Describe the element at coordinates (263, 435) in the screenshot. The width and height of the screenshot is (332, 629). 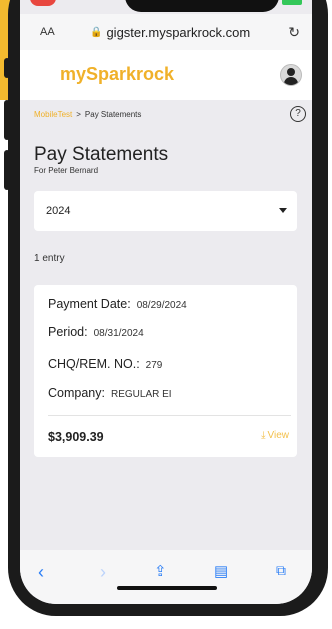
I see `download-icon: ⤓` at that location.